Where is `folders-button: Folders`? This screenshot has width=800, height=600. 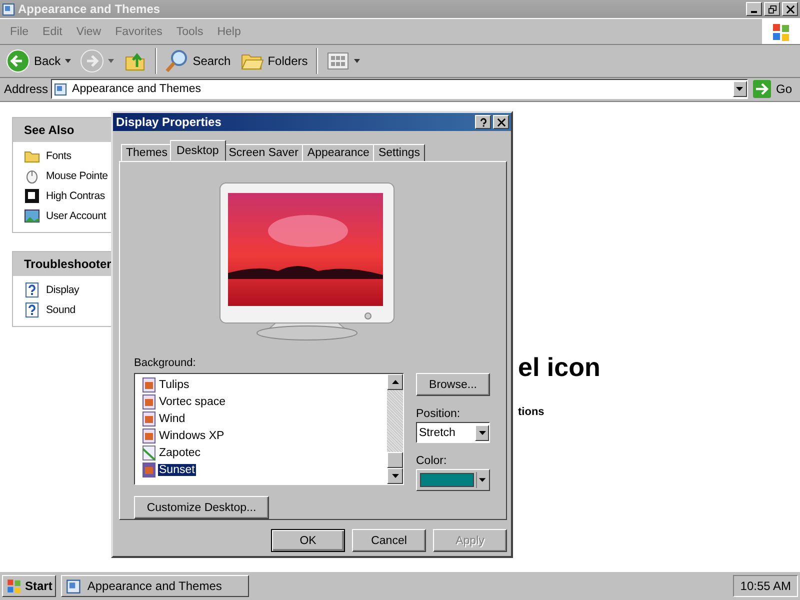
folders-button: Folders is located at coordinates (273, 61).